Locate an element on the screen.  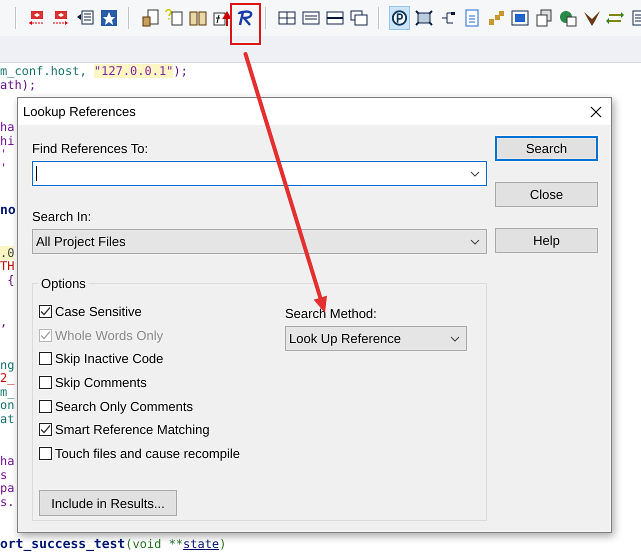
help-document-icon is located at coordinates (520, 18).